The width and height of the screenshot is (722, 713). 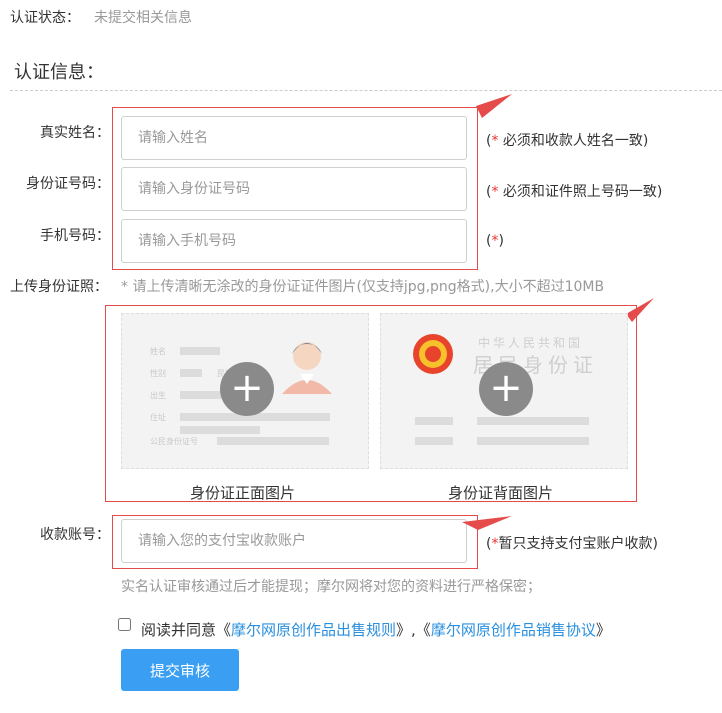 I want to click on id-back-upload: 中华人民共和国 居民身份证 +, so click(x=504, y=391).